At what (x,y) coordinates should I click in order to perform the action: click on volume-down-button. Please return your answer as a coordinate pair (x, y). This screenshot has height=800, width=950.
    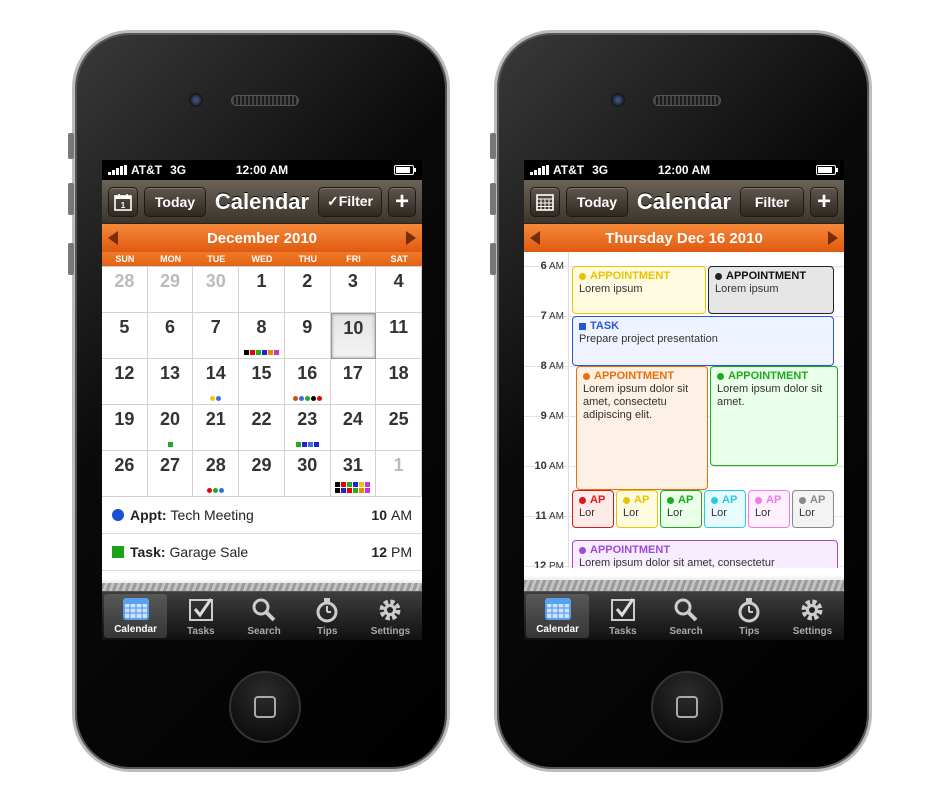
    Looking at the image, I should click on (71, 259).